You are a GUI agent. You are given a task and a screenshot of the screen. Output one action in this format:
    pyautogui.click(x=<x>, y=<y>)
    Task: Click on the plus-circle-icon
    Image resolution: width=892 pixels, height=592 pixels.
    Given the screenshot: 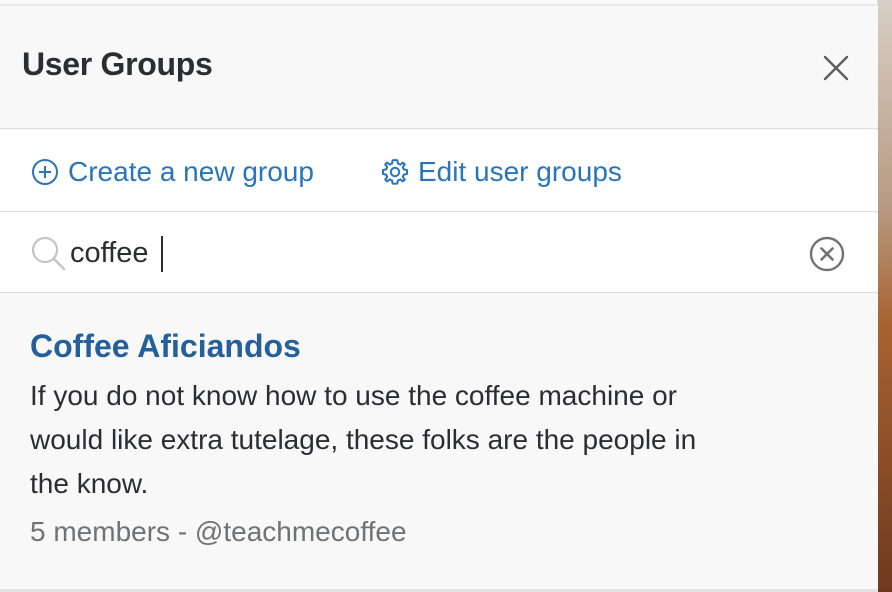 What is the action you would take?
    pyautogui.click(x=45, y=172)
    